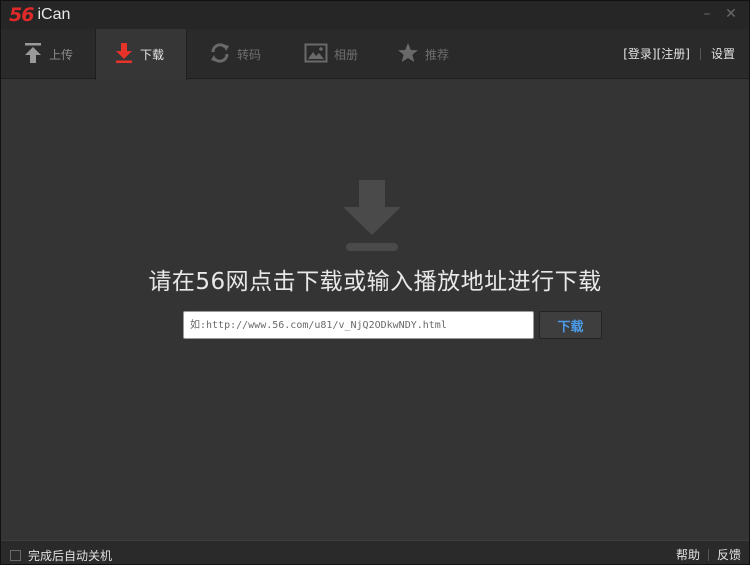 This screenshot has width=750, height=565. Describe the element at coordinates (731, 14) in the screenshot. I see `close-button: ✕` at that location.